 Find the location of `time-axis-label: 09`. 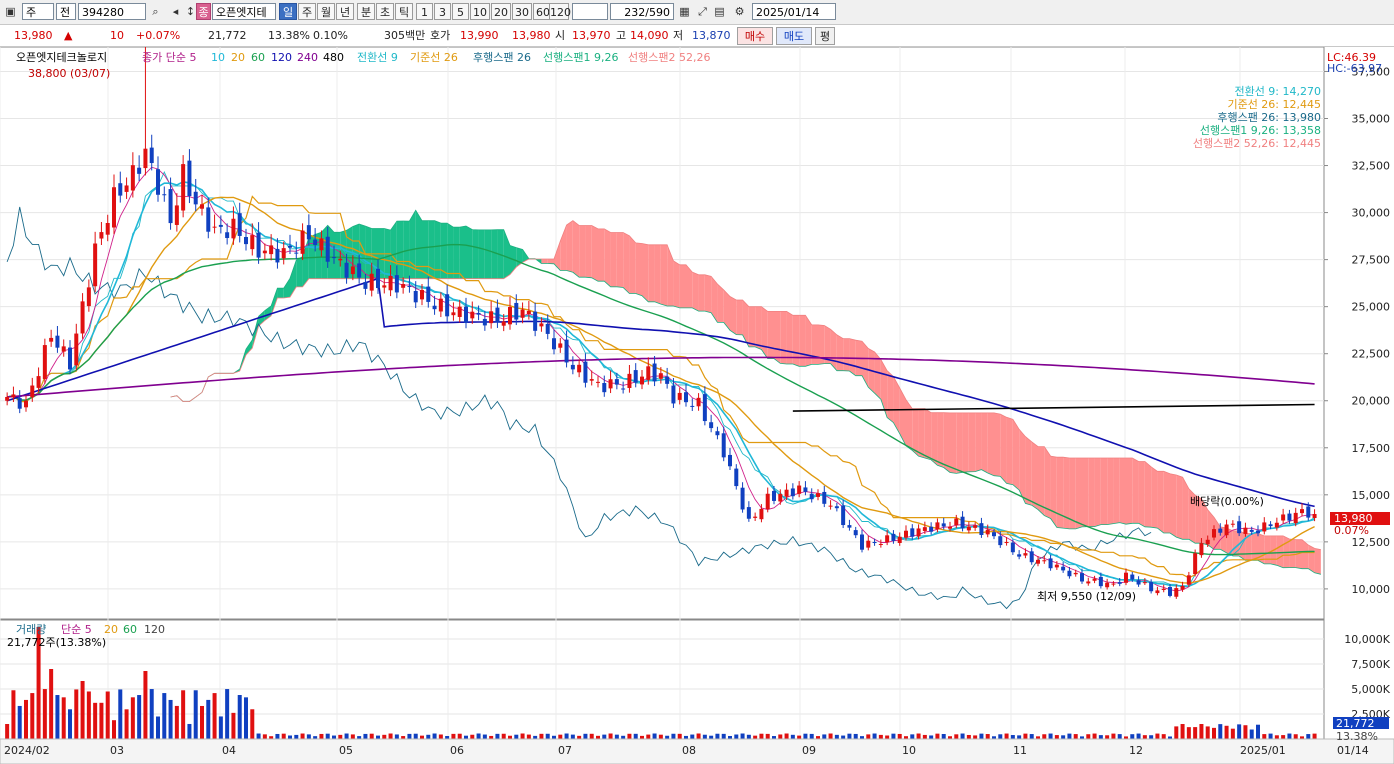

time-axis-label: 09 is located at coordinates (809, 750).